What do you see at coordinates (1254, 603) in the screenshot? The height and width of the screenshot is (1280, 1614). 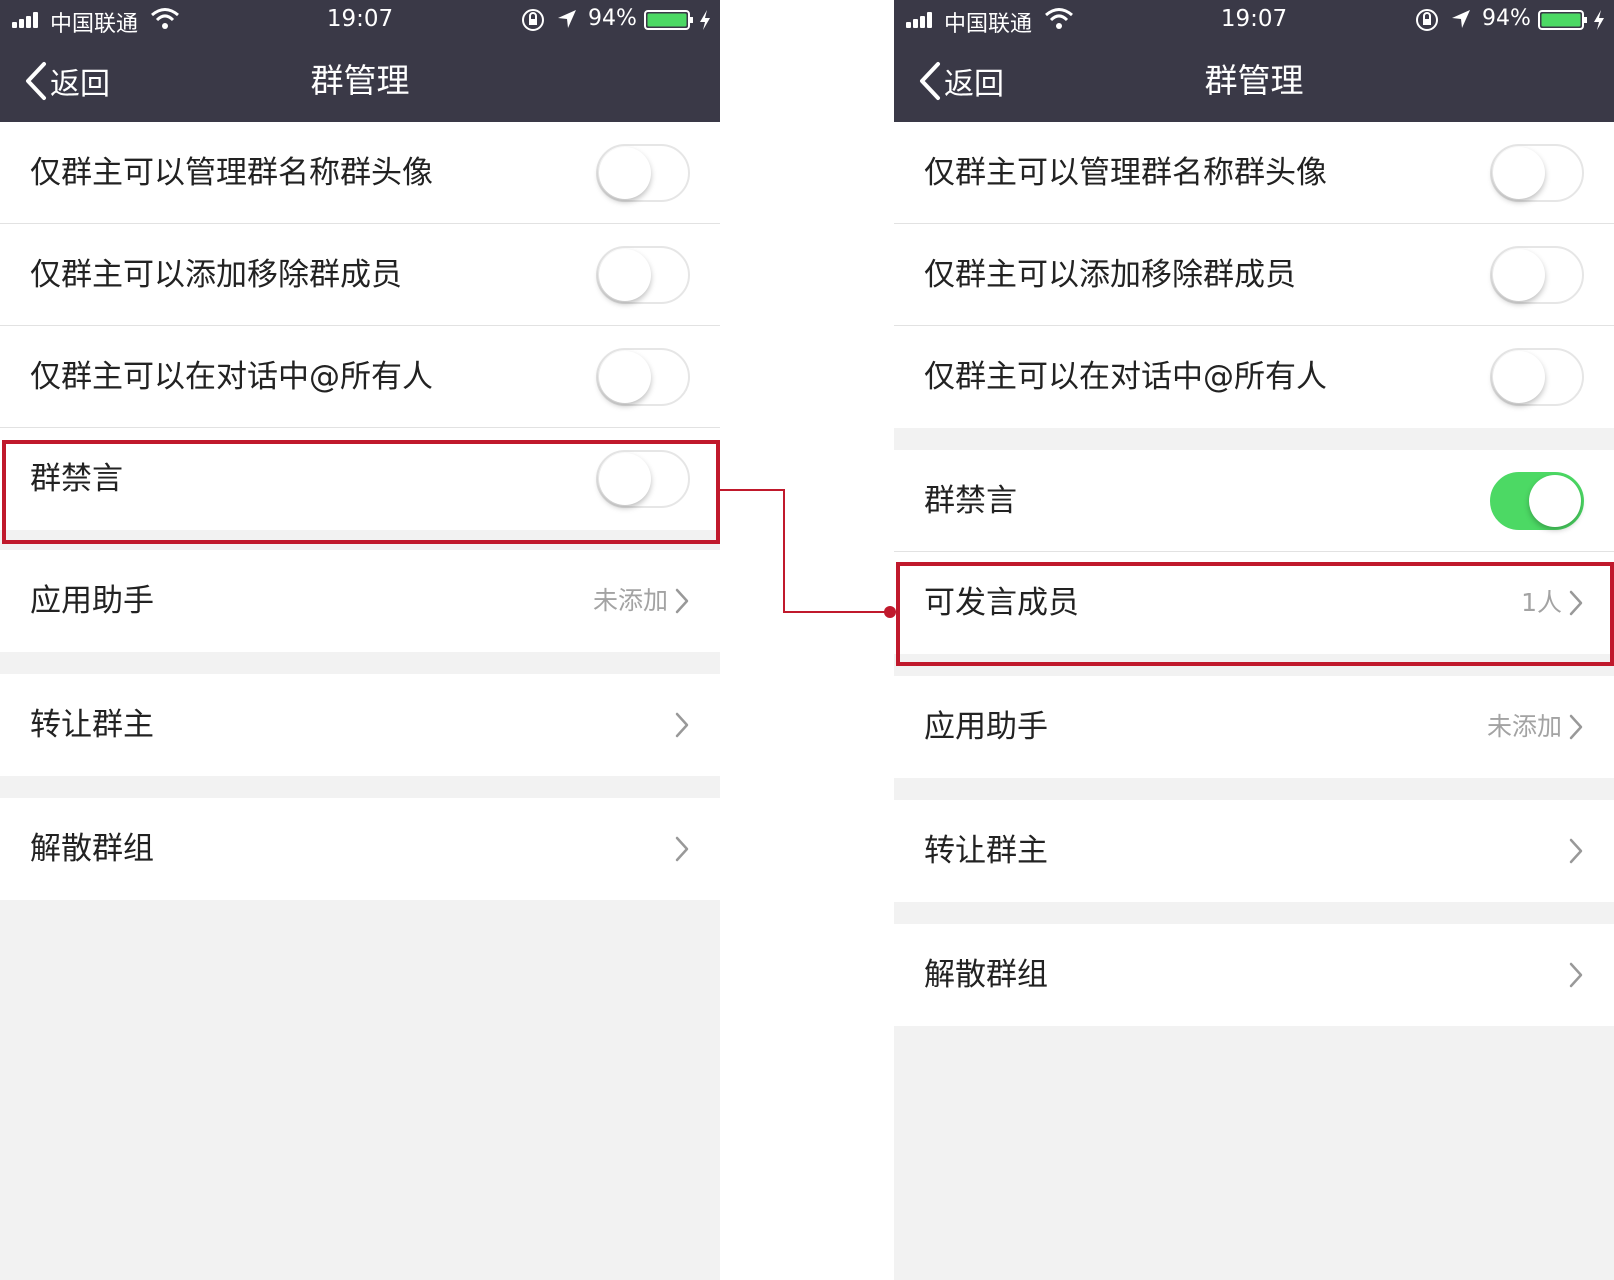 I see `setting-row-allowed-speakers: 可发言成员 1人` at bounding box center [1254, 603].